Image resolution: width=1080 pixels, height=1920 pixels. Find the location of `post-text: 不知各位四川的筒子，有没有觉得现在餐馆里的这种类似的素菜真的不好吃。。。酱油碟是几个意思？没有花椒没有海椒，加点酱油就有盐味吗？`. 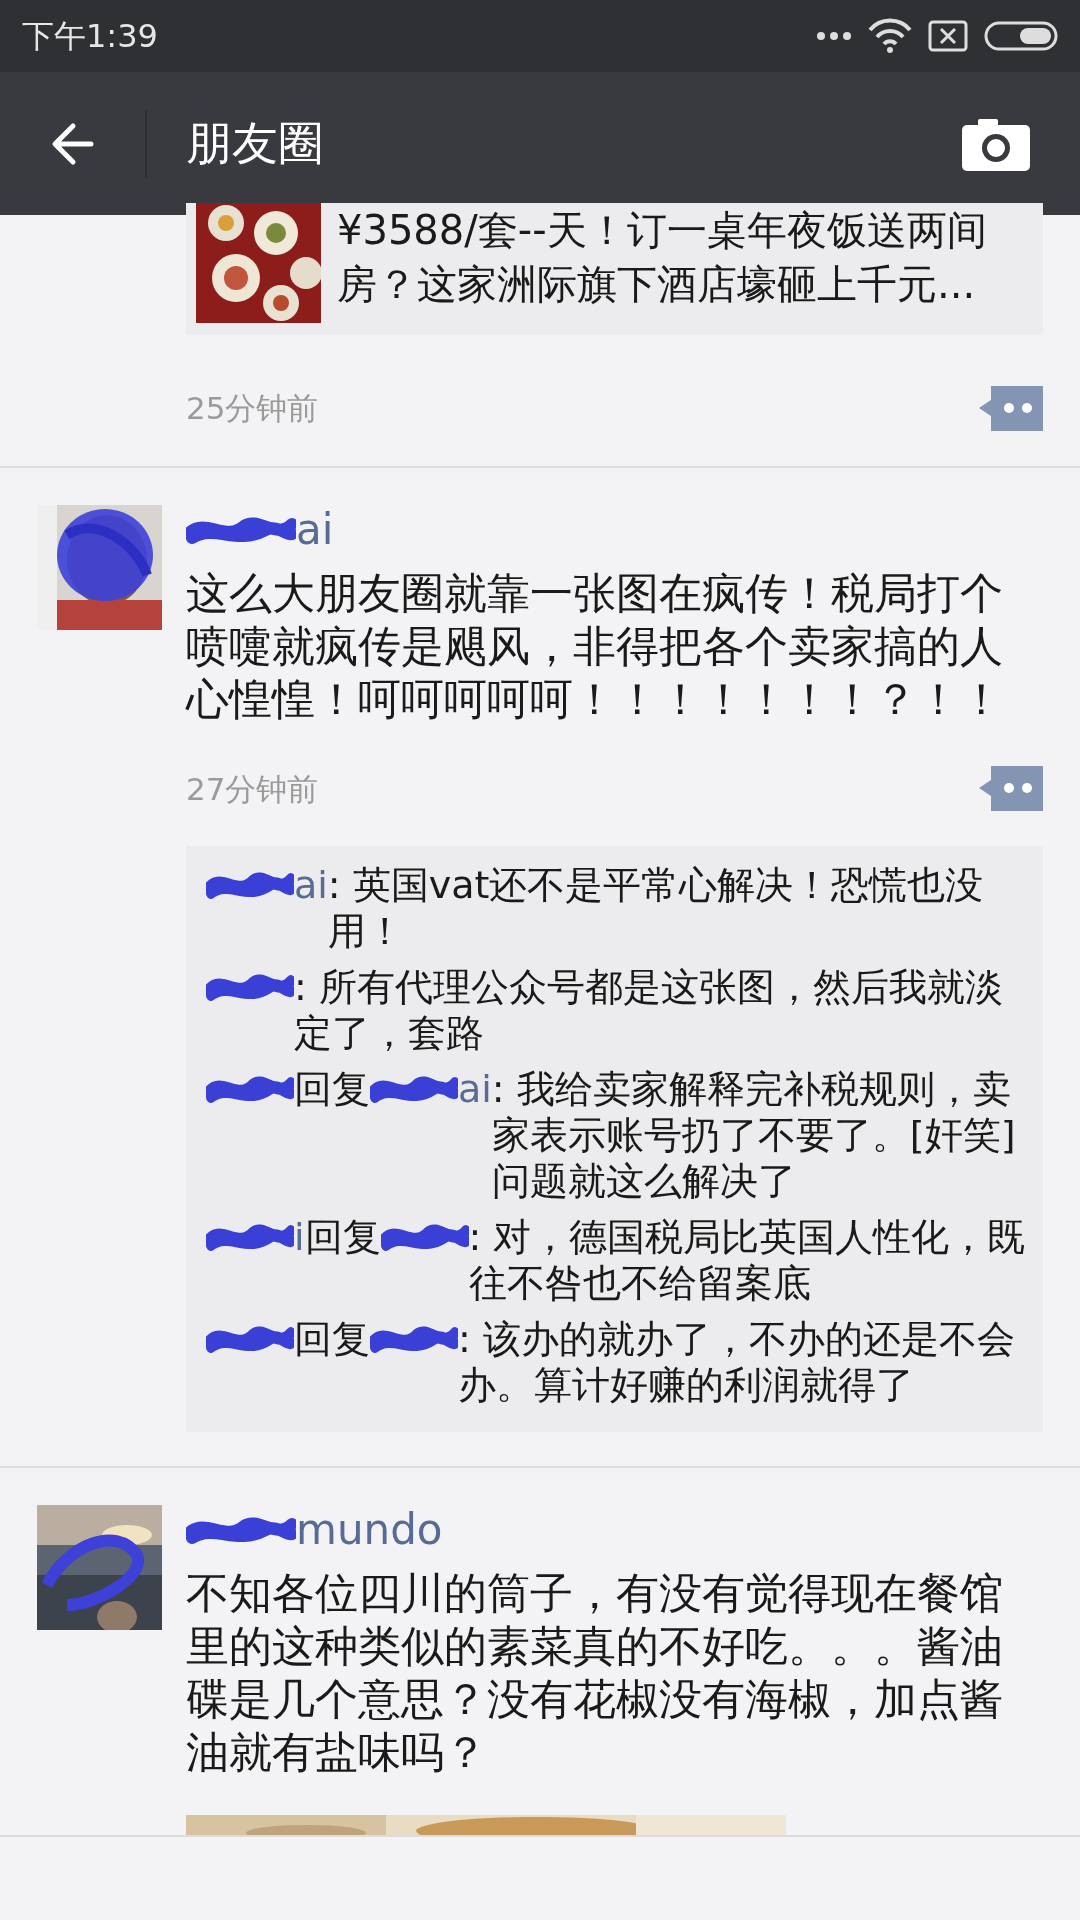

post-text: 不知各位四川的筒子，有没有觉得现在餐馆里的这种类似的素菜真的不好吃。。。酱油碟是几个意思？没有花椒没有海椒，加点酱油就有盐味吗？ is located at coordinates (595, 1673).